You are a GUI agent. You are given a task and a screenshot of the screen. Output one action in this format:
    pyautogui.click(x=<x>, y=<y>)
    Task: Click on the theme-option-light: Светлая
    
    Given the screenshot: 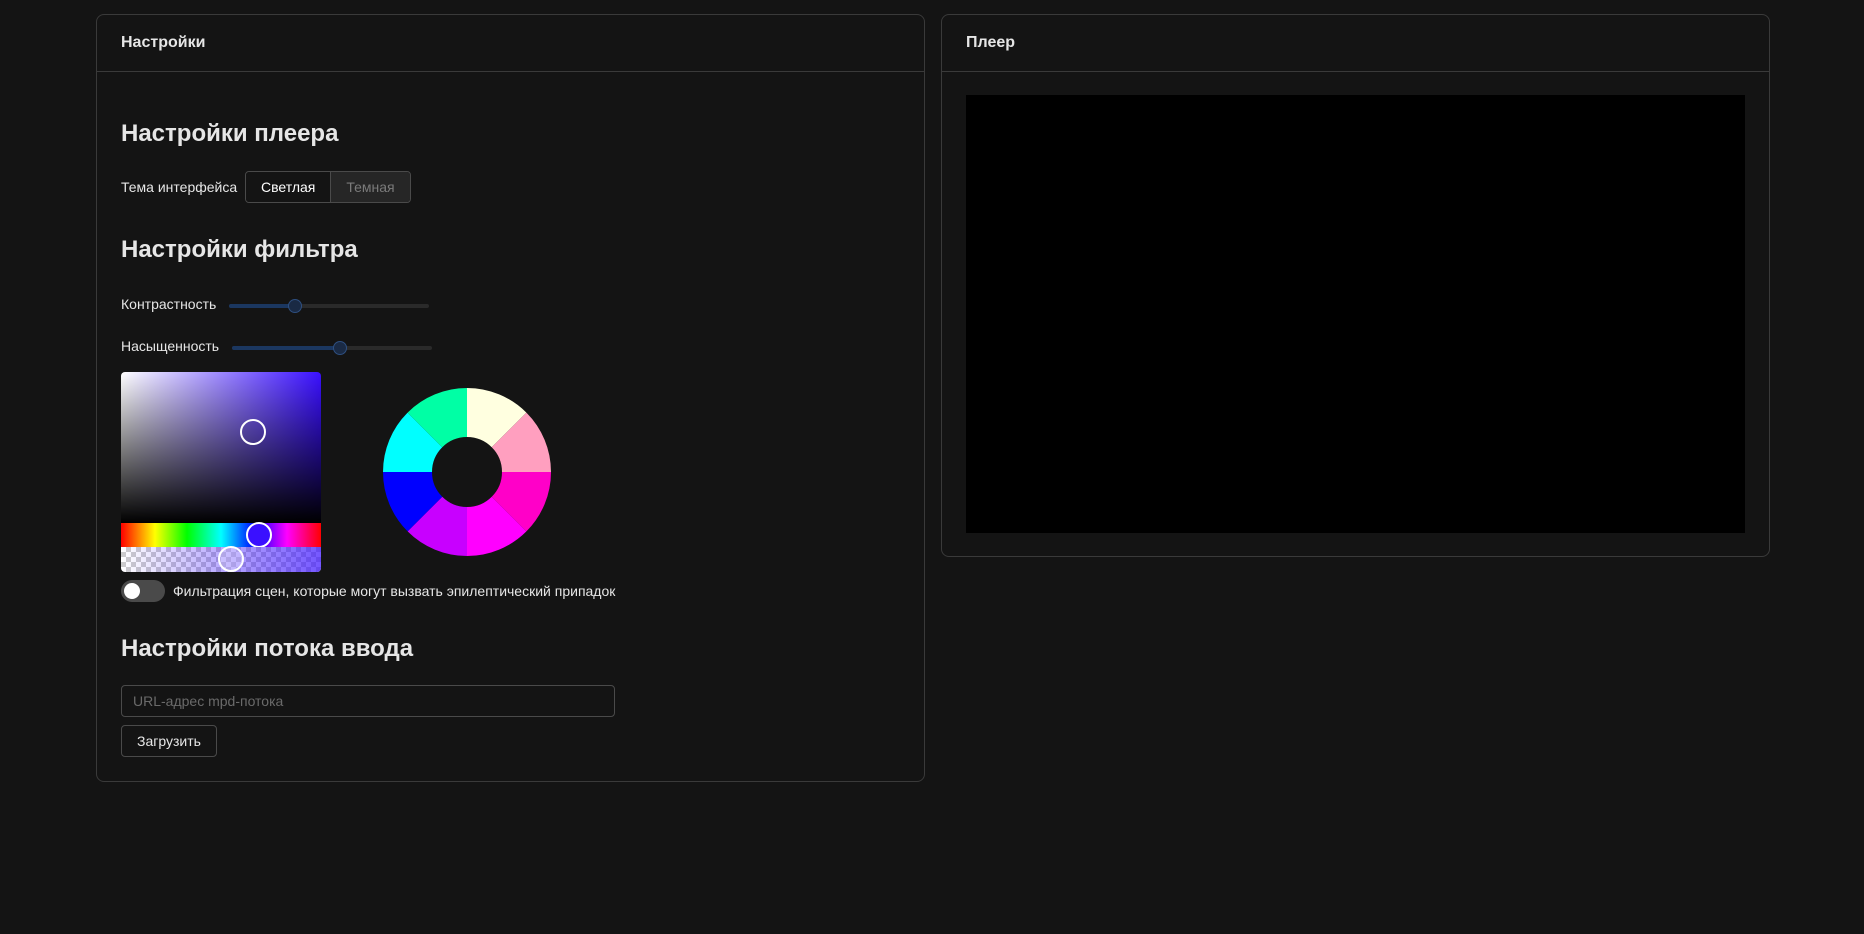 What is the action you would take?
    pyautogui.click(x=289, y=187)
    